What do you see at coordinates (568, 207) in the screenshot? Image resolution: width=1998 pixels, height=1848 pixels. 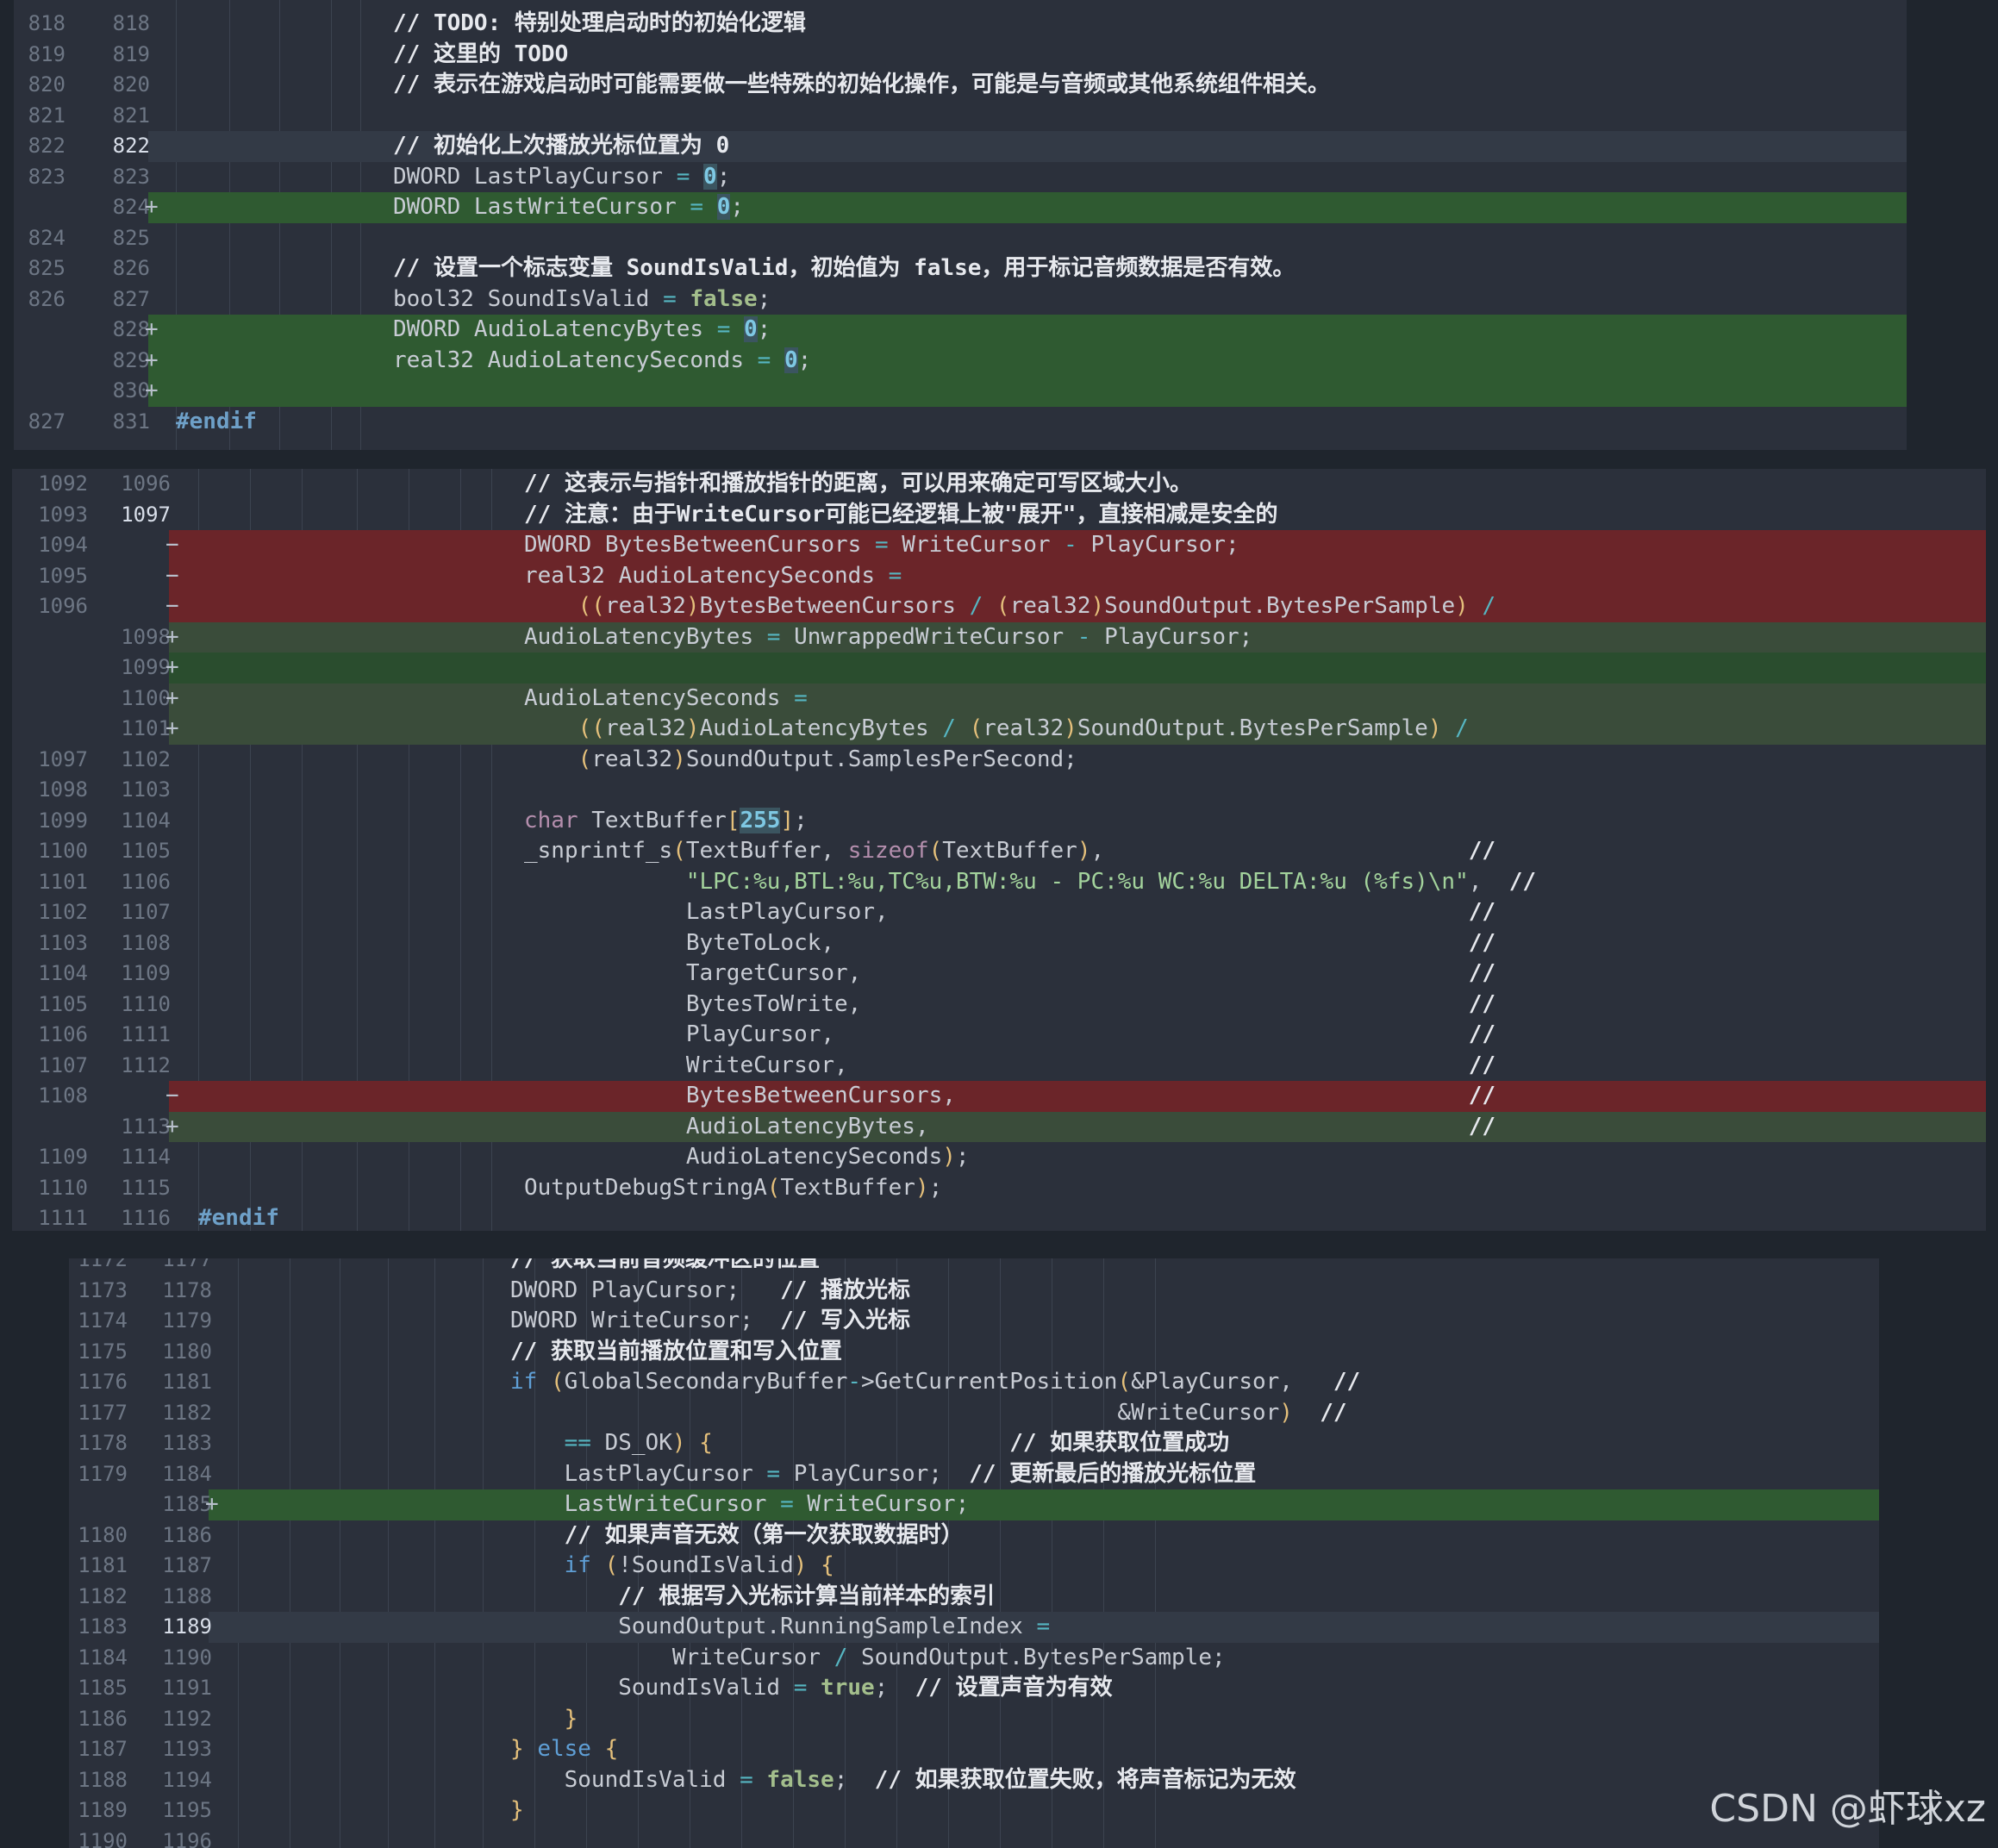 I see `code-line: DWORD LastWriteCursor = 0;` at bounding box center [568, 207].